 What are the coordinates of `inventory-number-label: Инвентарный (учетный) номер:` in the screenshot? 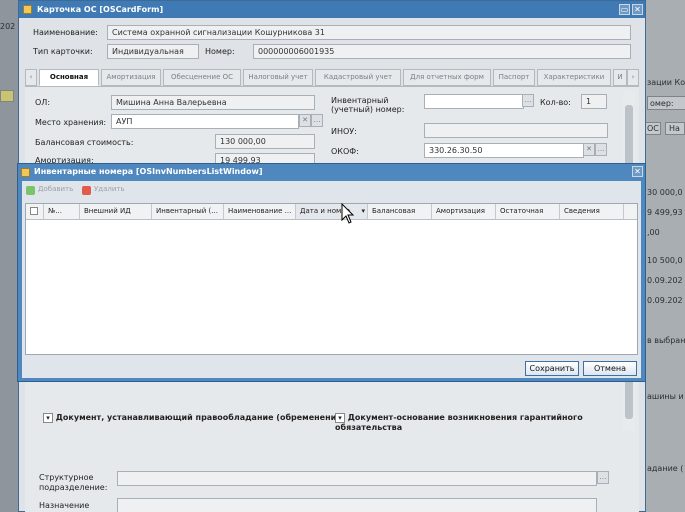 It's located at (368, 105).